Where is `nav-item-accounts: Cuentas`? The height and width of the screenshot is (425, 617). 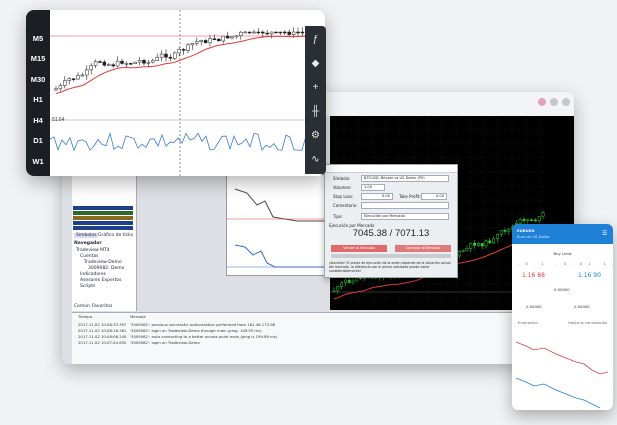
nav-item-accounts: Cuentas is located at coordinates (89, 256).